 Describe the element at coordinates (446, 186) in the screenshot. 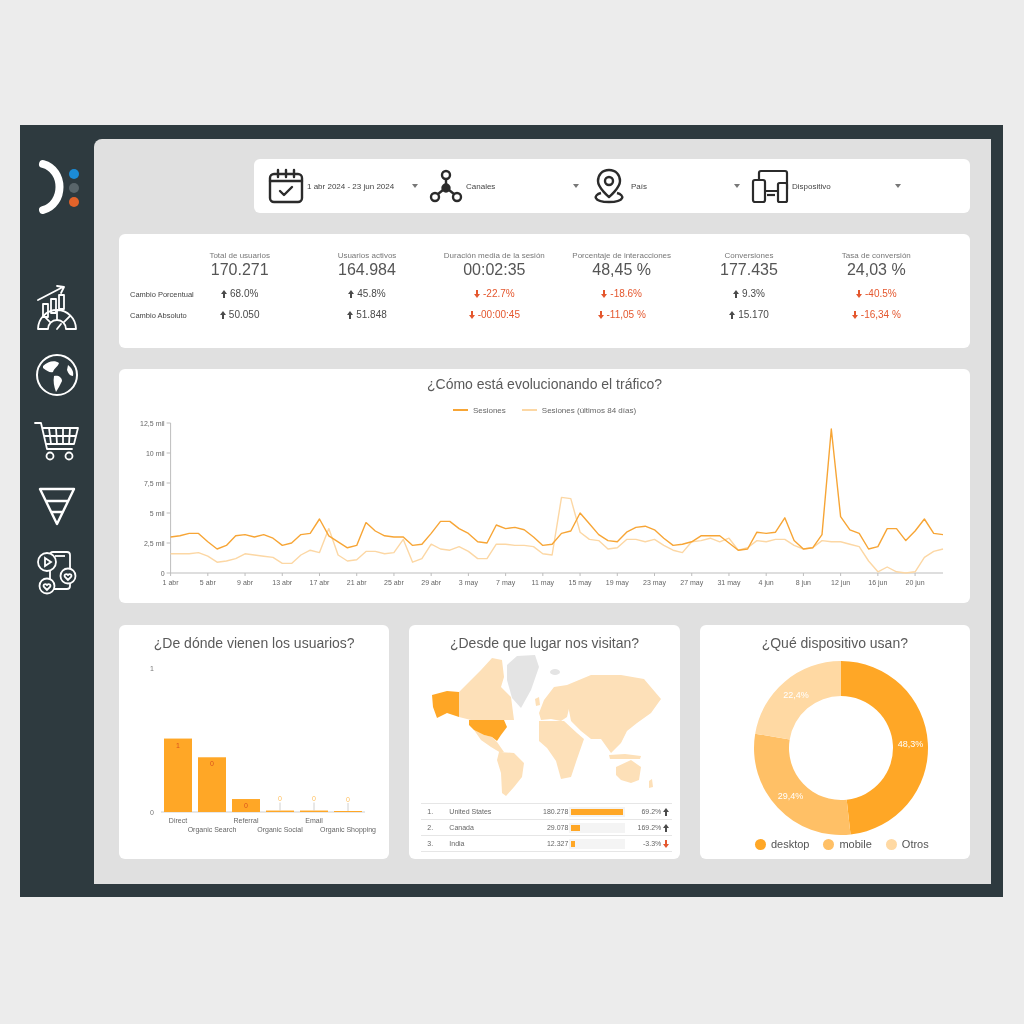

I see `network-icon` at that location.